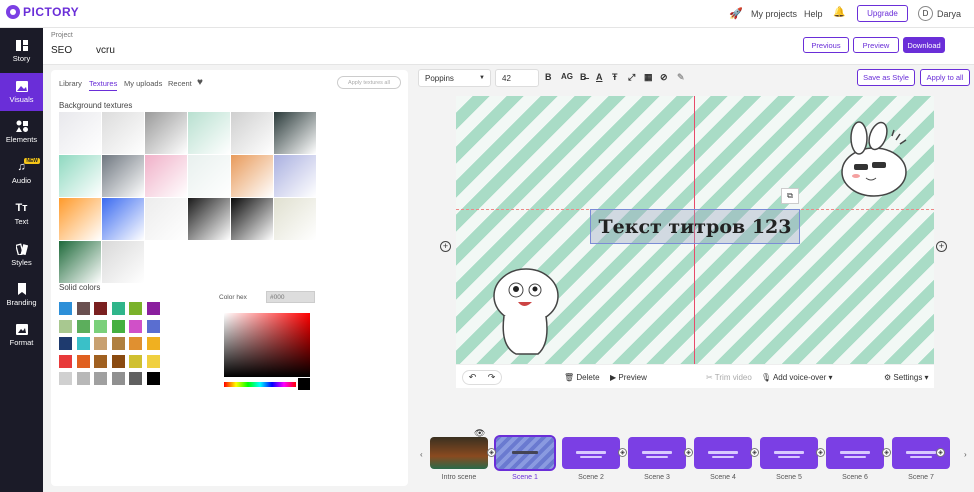 Image resolution: width=974 pixels, height=492 pixels. Describe the element at coordinates (874, 160) in the screenshot. I see `bunny-sticker` at that location.